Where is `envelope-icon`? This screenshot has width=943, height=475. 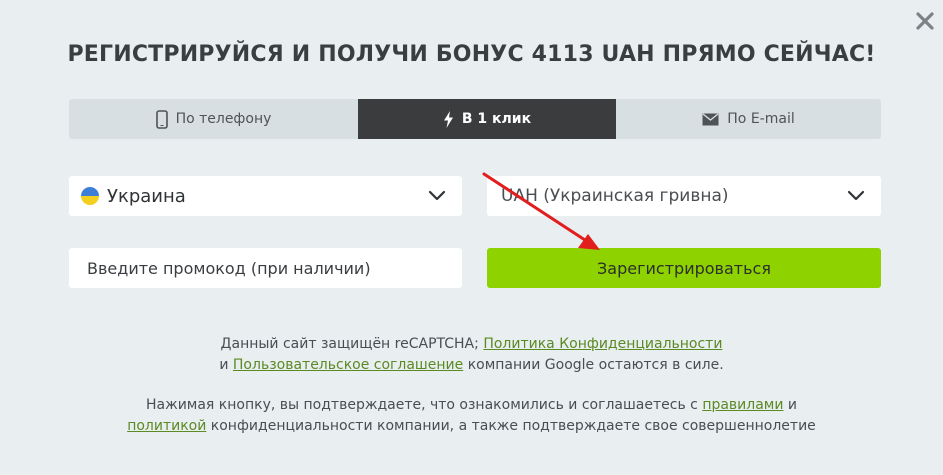
envelope-icon is located at coordinates (710, 119).